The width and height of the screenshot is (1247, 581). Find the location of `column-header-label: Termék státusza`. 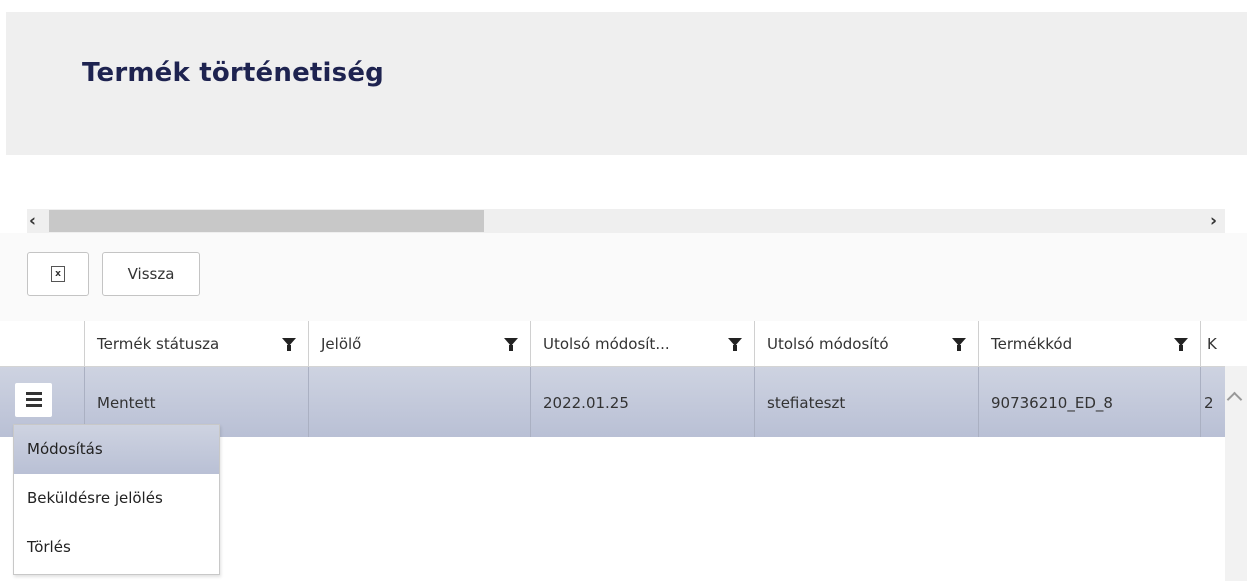

column-header-label: Termék státusza is located at coordinates (158, 344).